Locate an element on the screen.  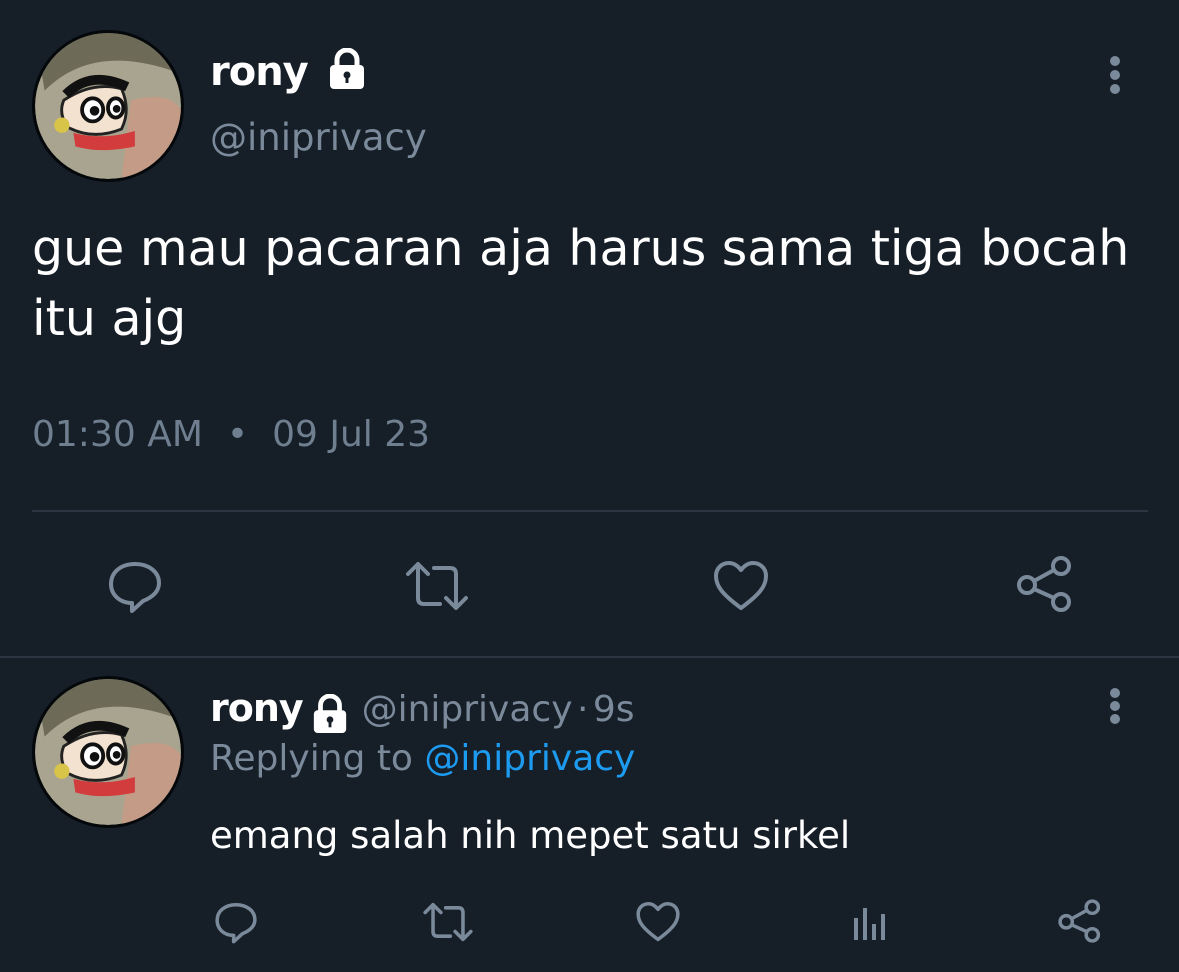
reply-header: rony @iniprivacy · 9s is located at coordinates (422, 712).